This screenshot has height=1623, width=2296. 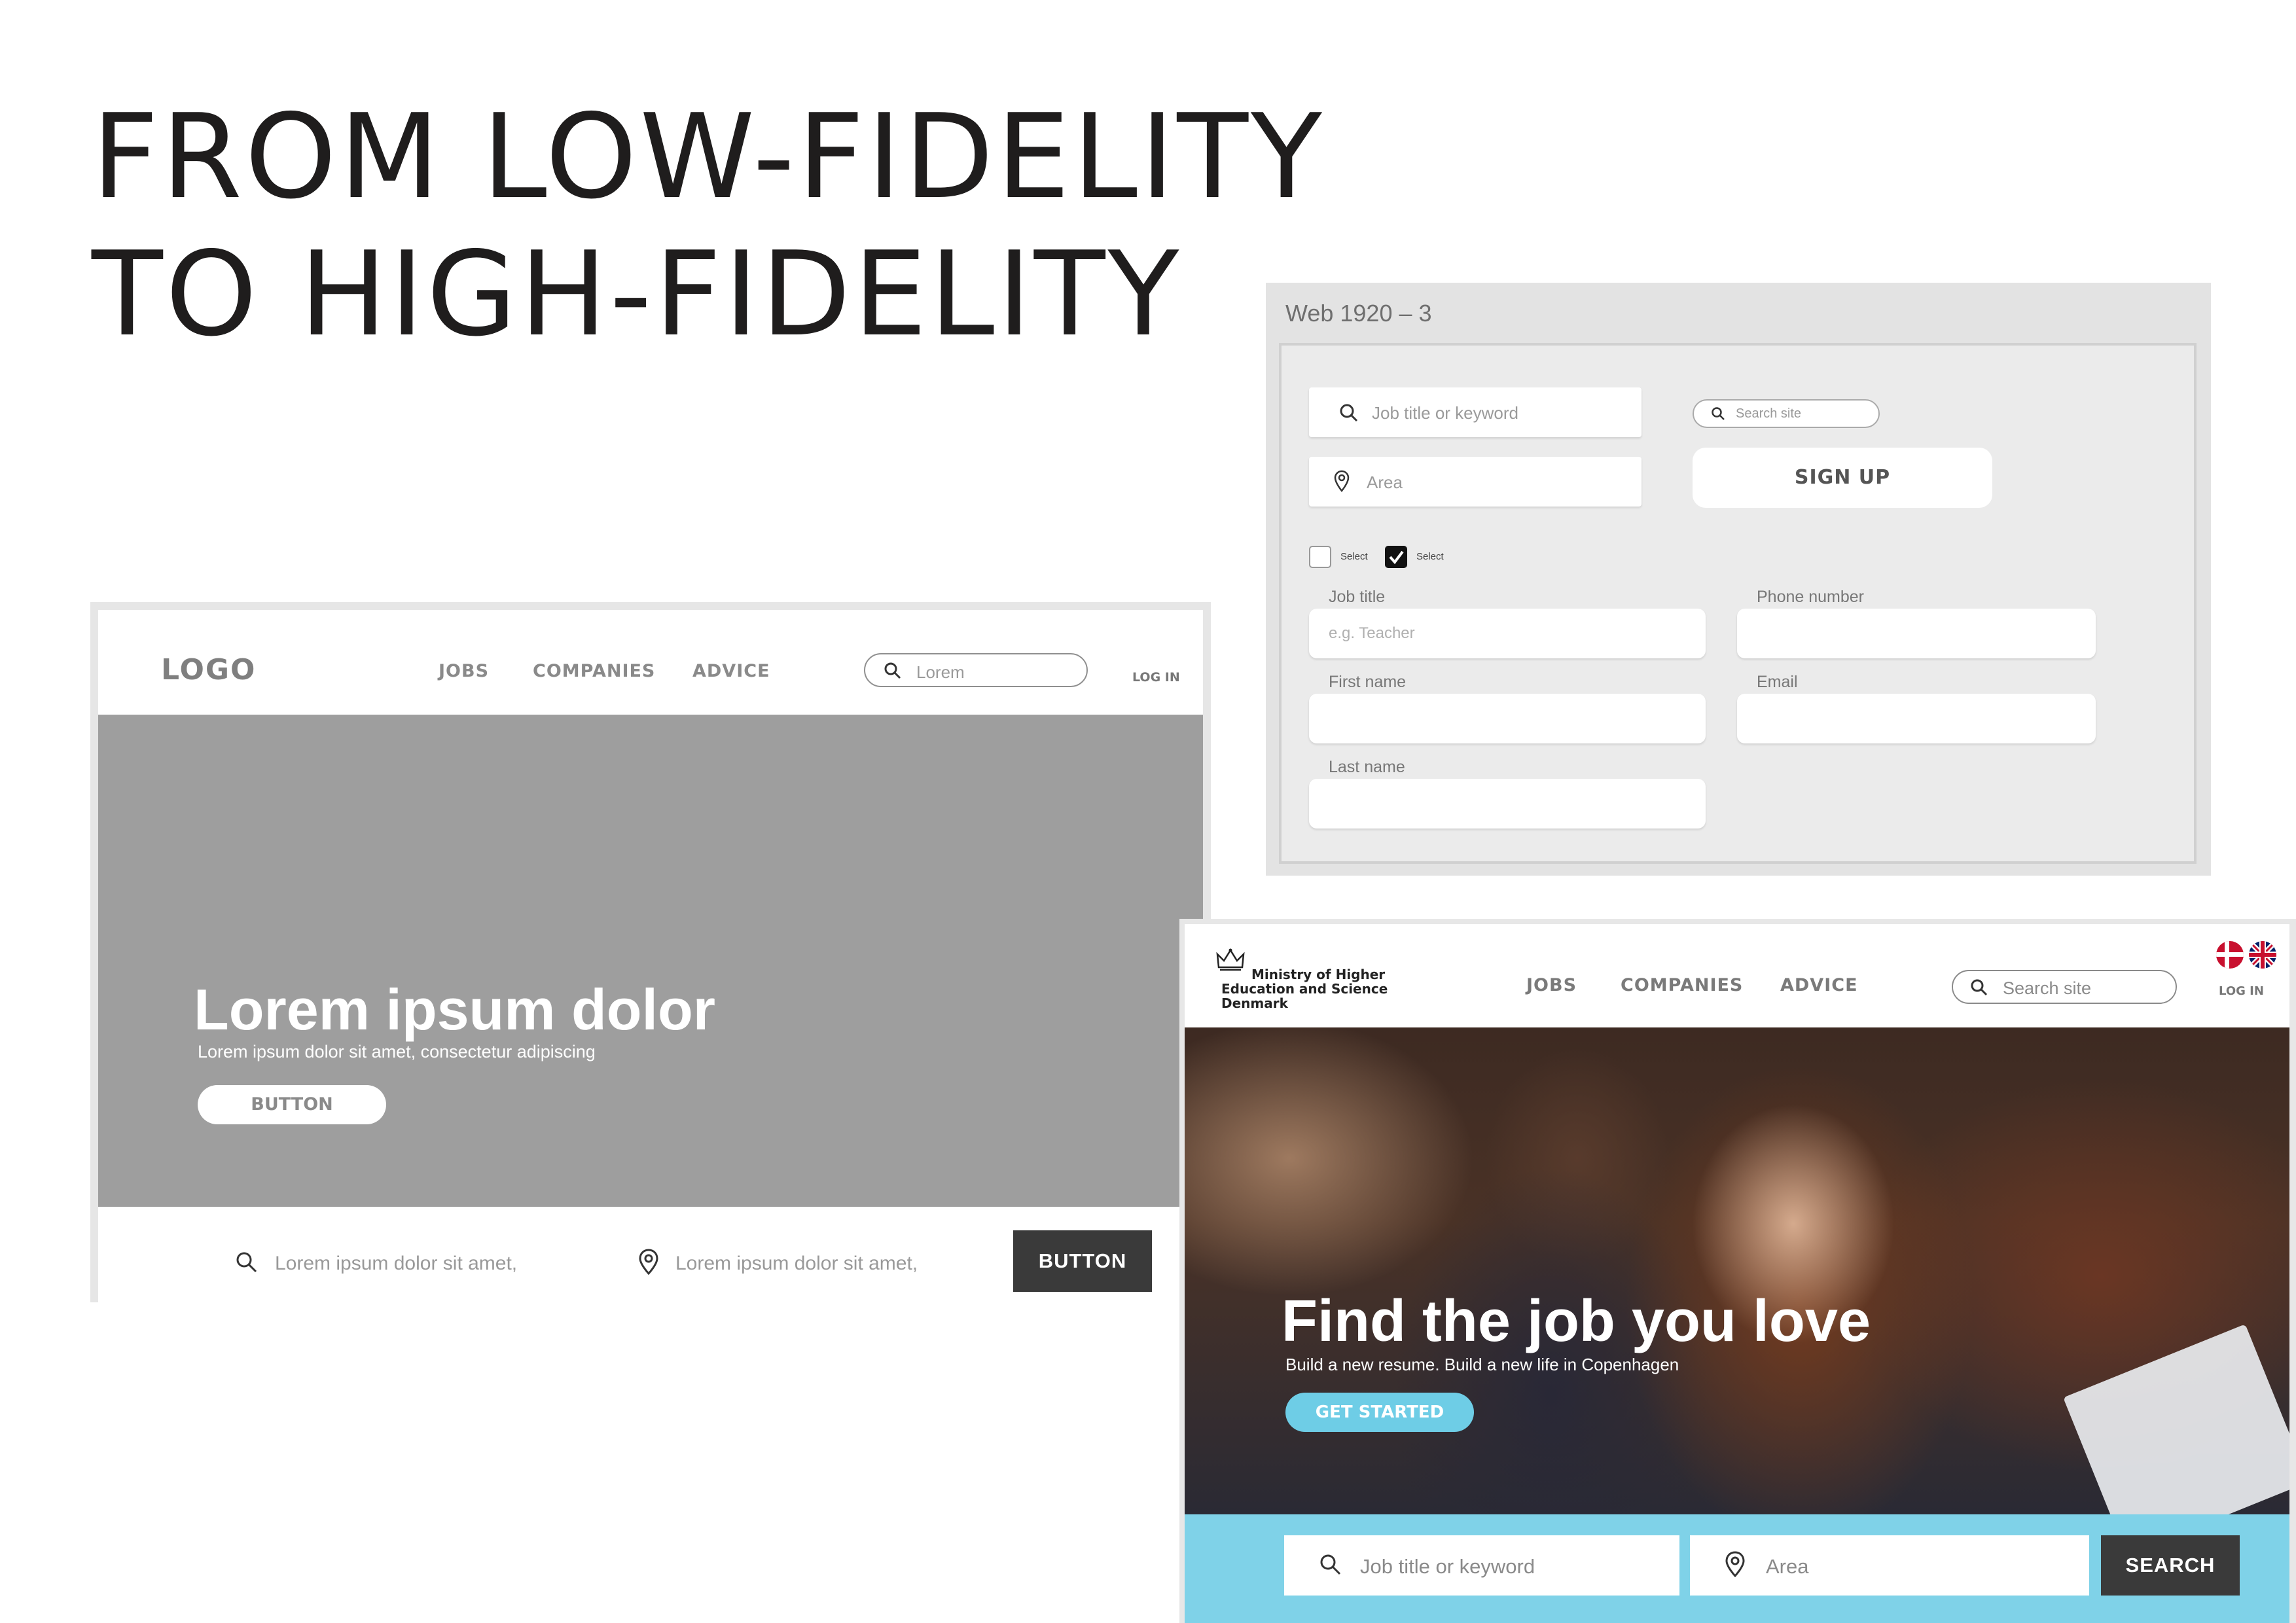 I want to click on phone-label: Phone number, so click(x=1811, y=597).